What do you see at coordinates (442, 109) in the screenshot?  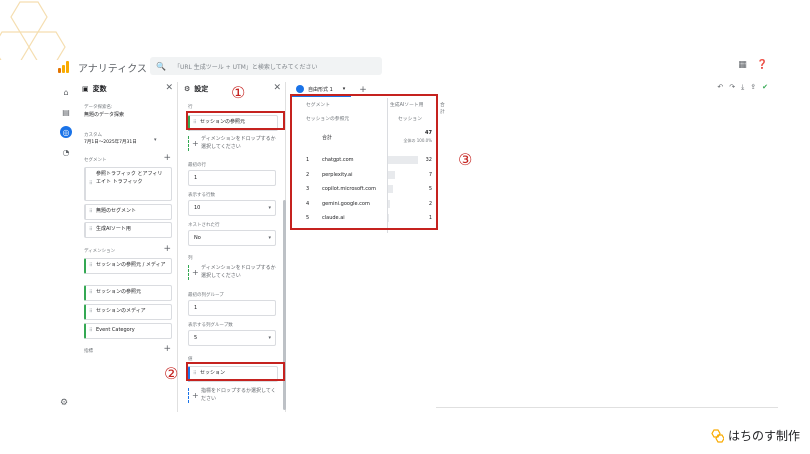 I see `total-column-header: 合計` at bounding box center [442, 109].